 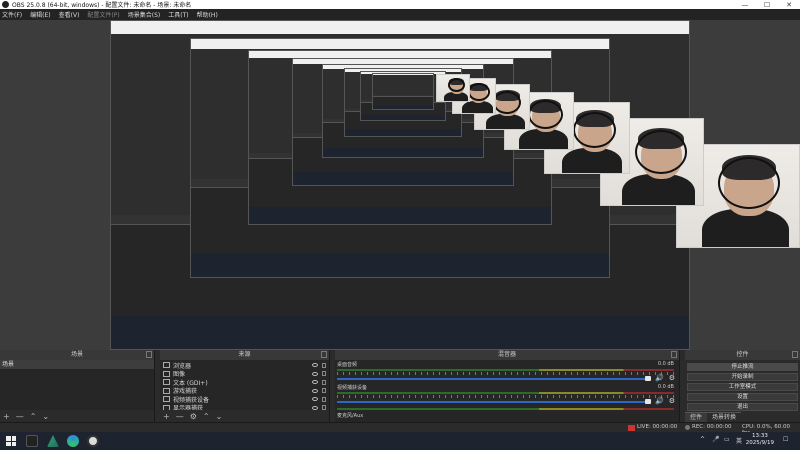 I want to click on text-icon, so click(x=166, y=382).